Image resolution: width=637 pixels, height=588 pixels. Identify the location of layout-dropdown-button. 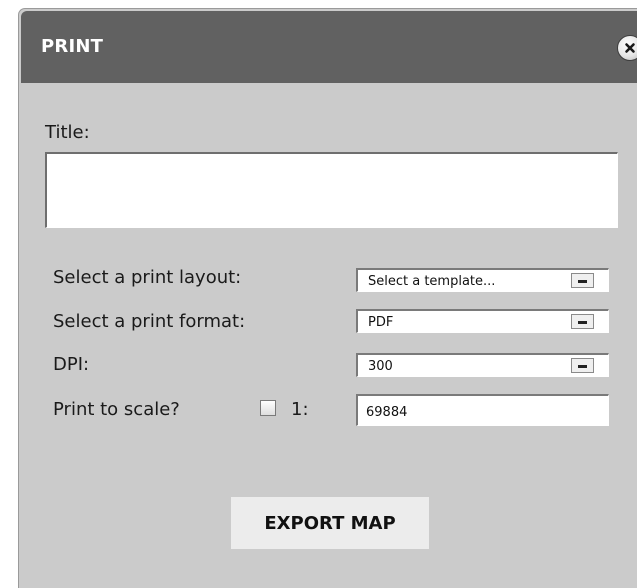
(582, 280).